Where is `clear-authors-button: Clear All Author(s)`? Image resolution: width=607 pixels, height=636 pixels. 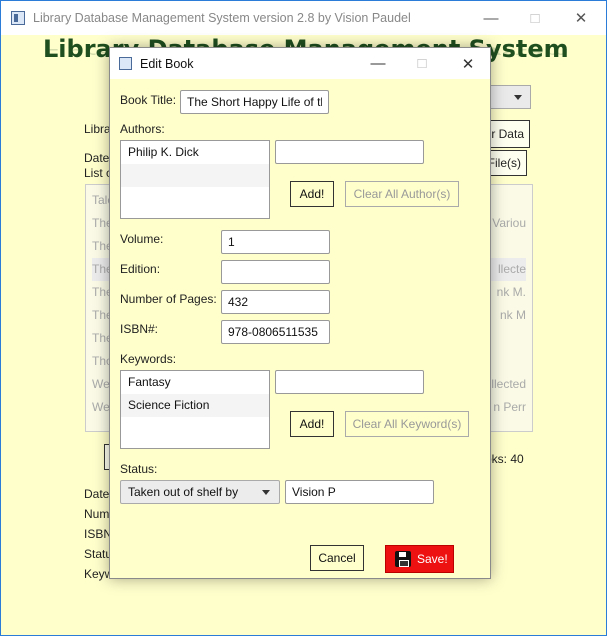
clear-authors-button: Clear All Author(s) is located at coordinates (402, 194).